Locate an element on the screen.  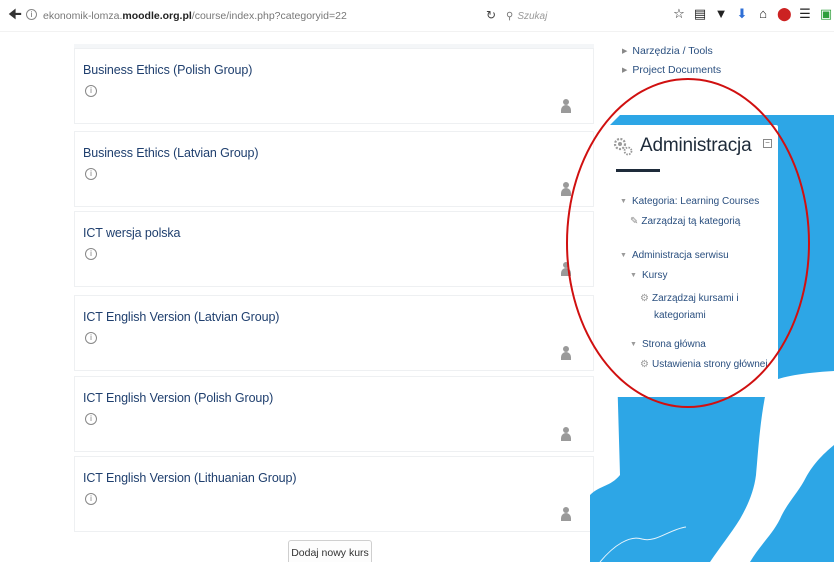
tree-item-site-admin: ▼ Administracja serwisu is located at coordinates (674, 255).